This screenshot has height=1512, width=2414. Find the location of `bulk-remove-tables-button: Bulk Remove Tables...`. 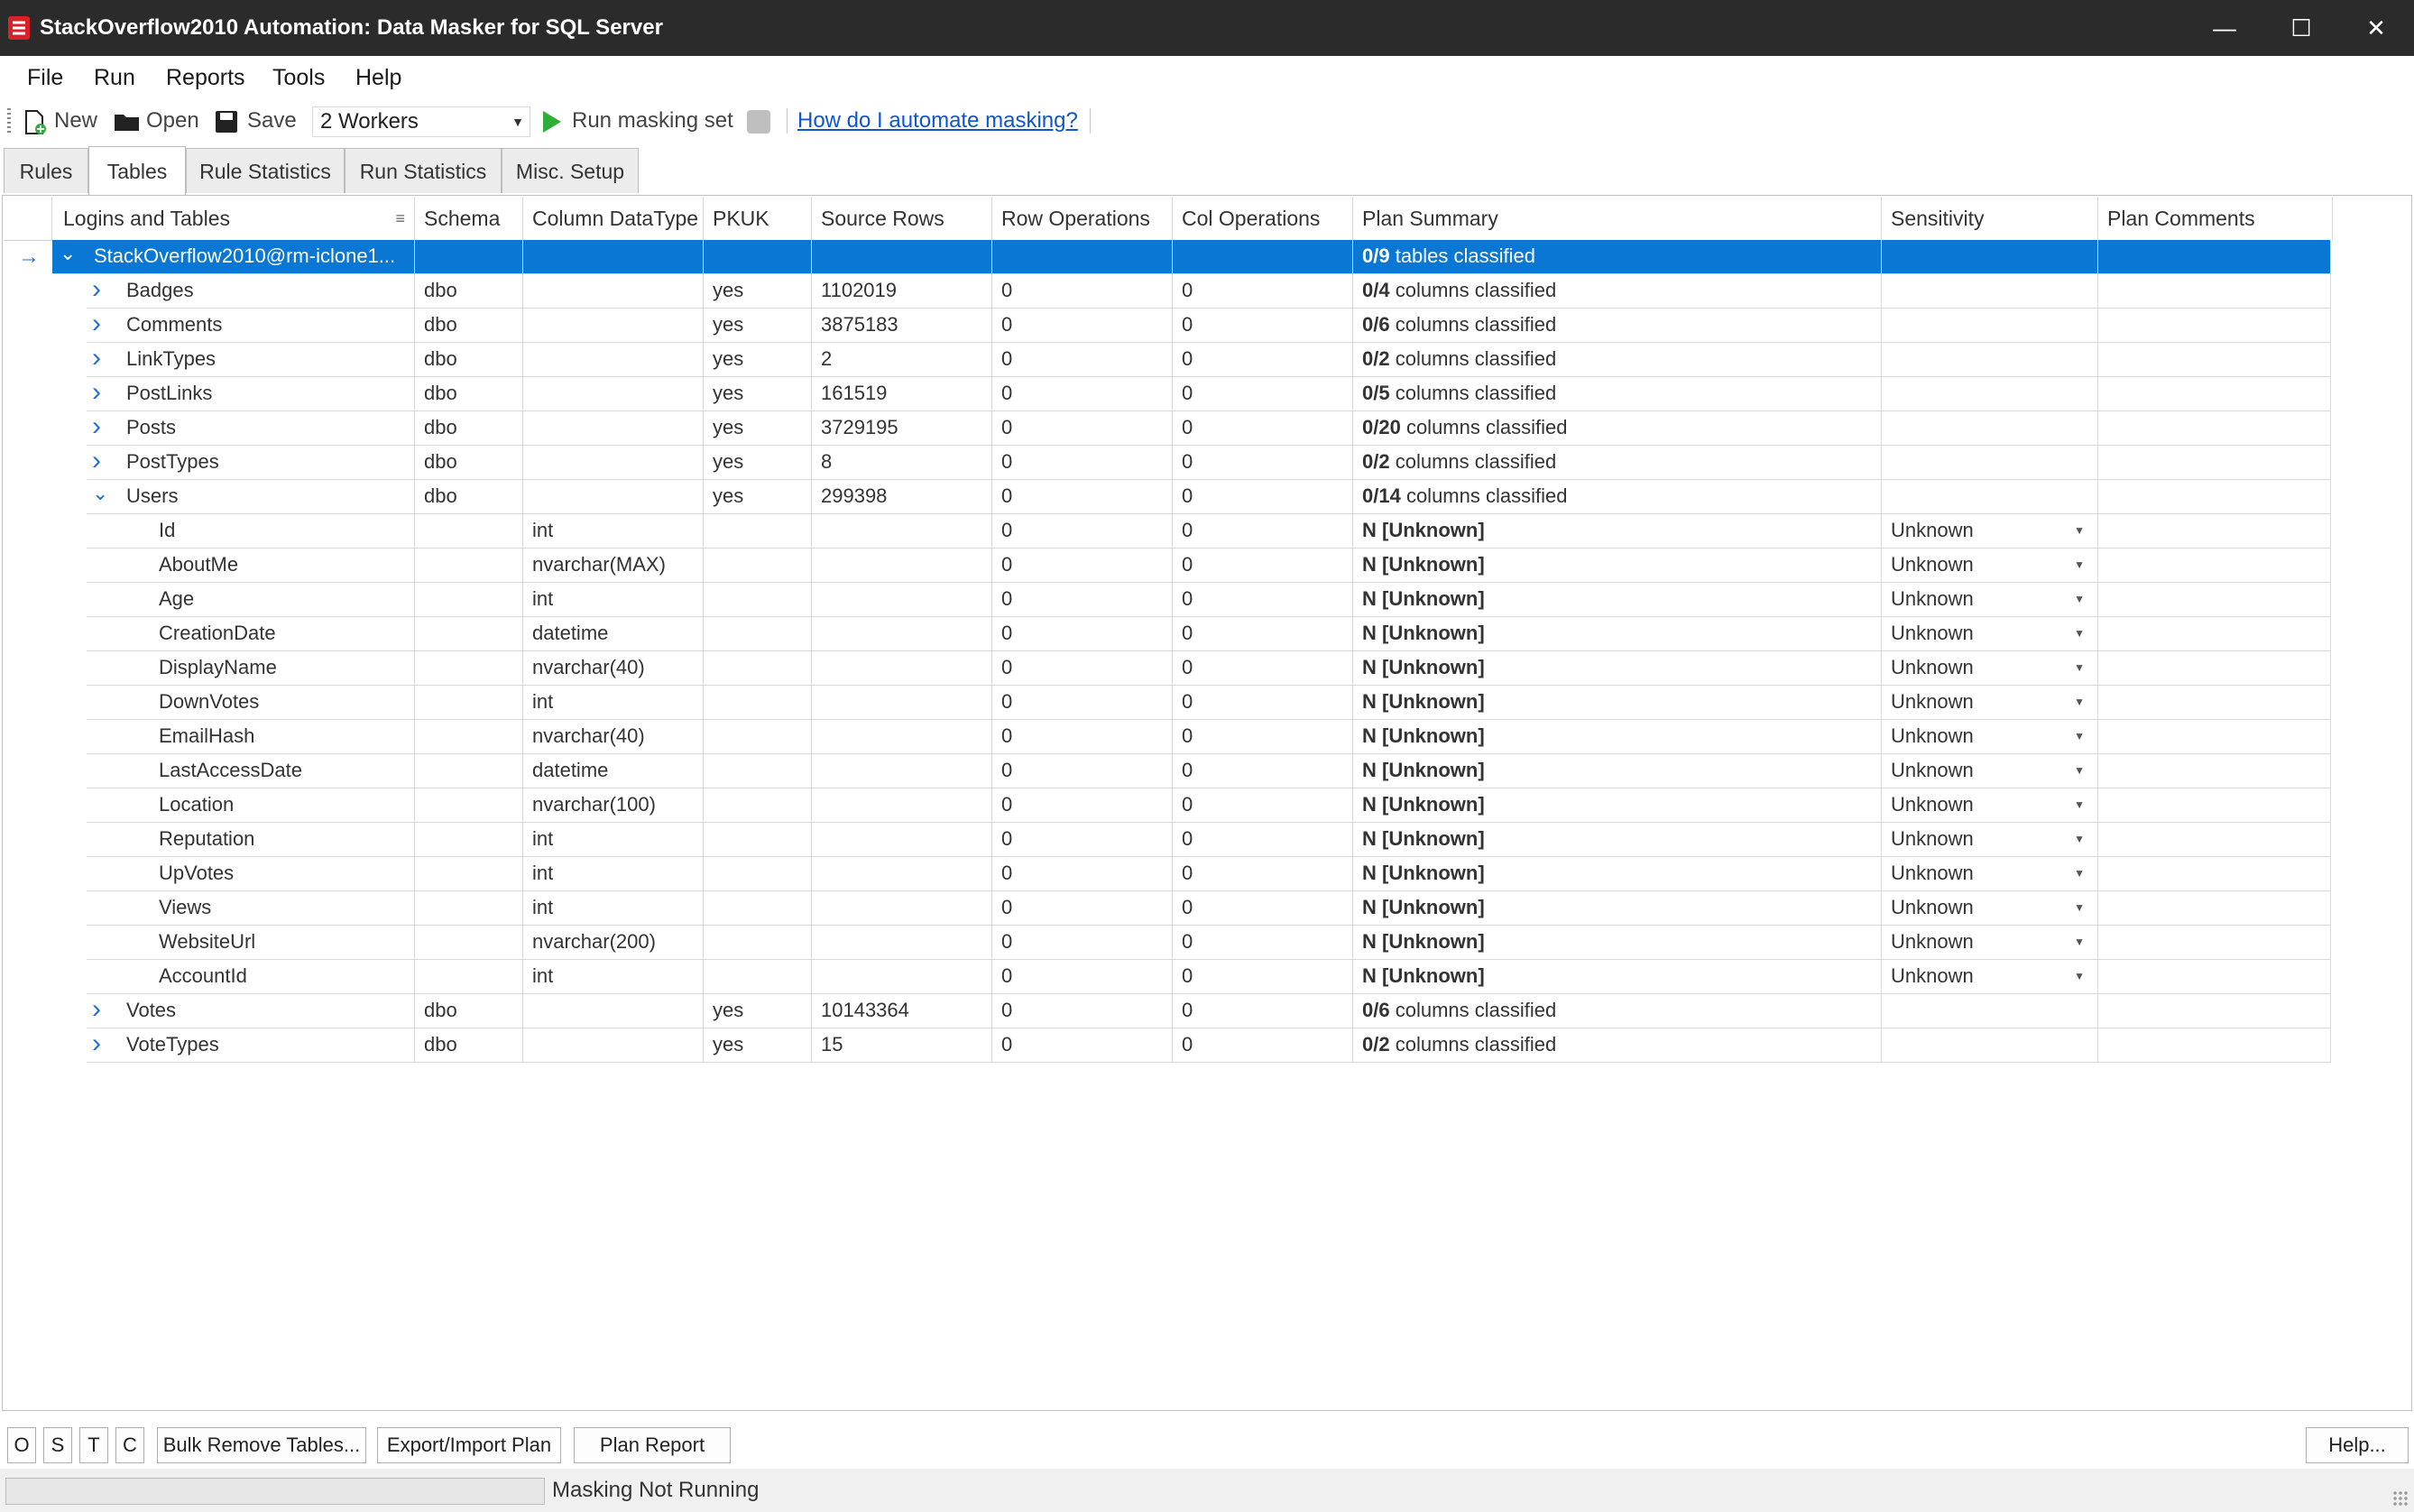

bulk-remove-tables-button: Bulk Remove Tables... is located at coordinates (261, 1445).